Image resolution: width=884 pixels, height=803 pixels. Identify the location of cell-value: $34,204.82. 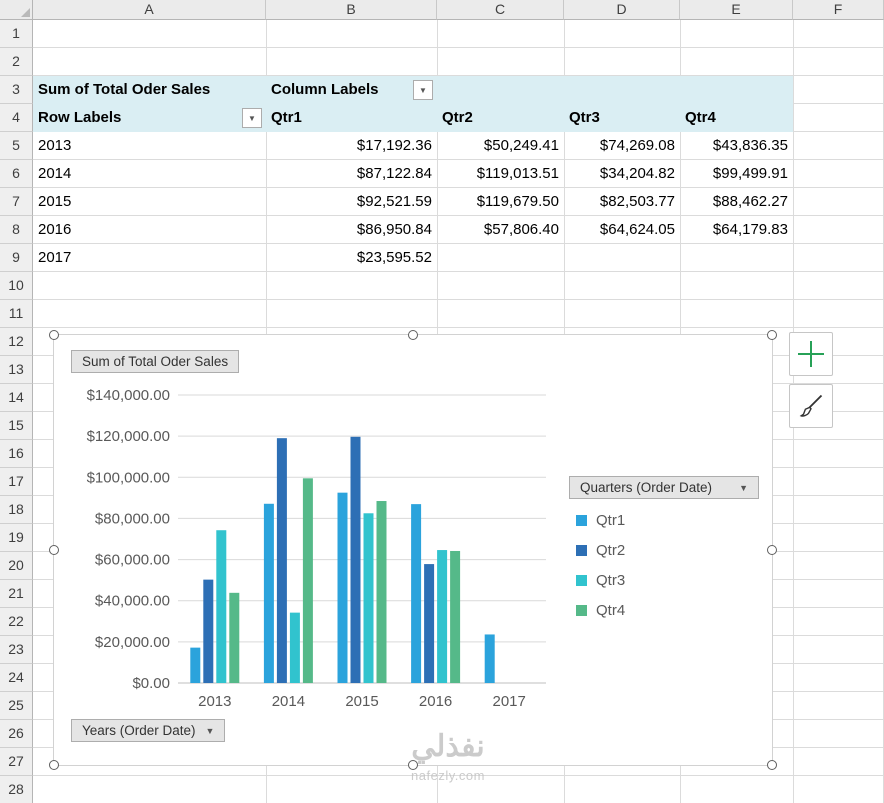
(622, 174).